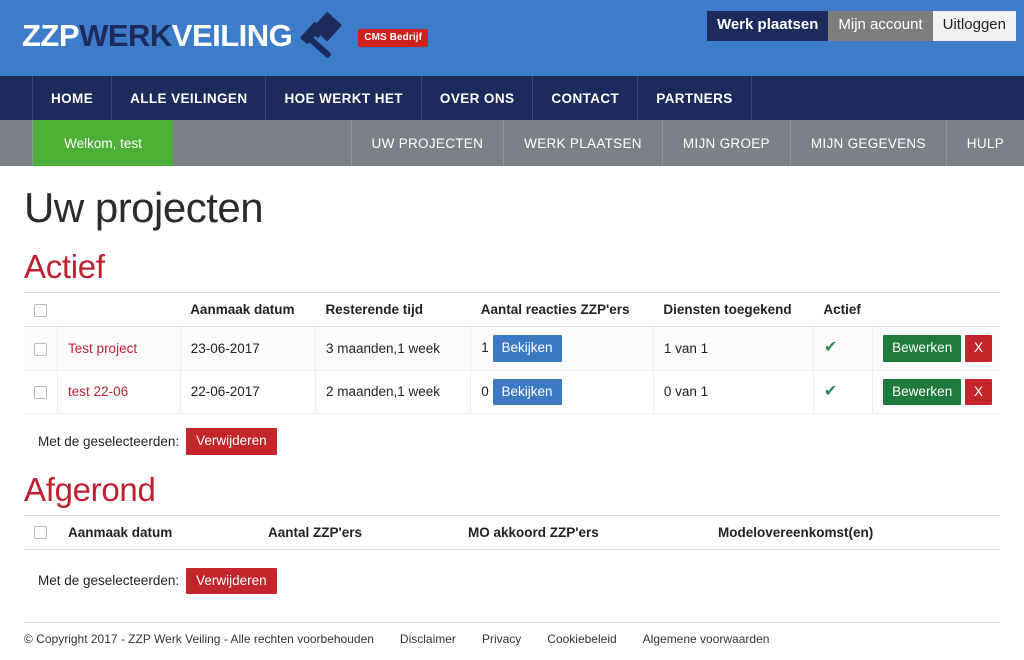 Image resolution: width=1024 pixels, height=660 pixels. What do you see at coordinates (51, 35) in the screenshot?
I see `logo-text-zzp: ZZP` at bounding box center [51, 35].